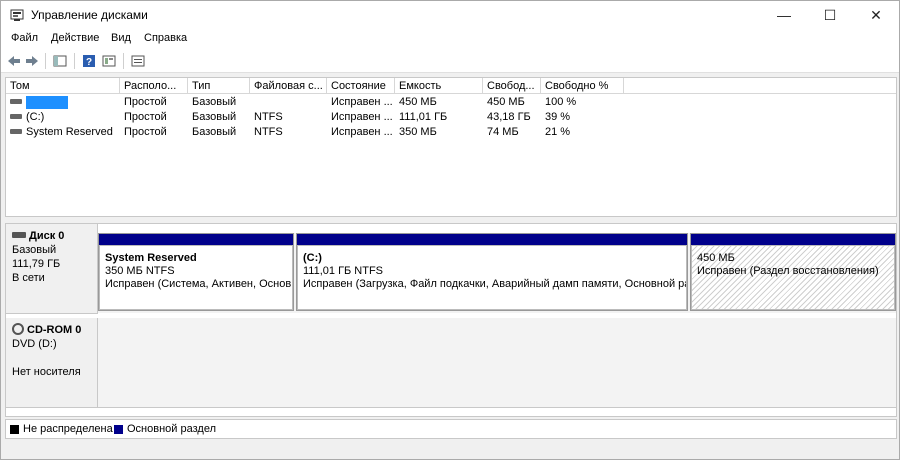 Image resolution: width=900 pixels, height=460 pixels. What do you see at coordinates (171, 429) in the screenshot?
I see `legend-primary-partition: Основной раздел` at bounding box center [171, 429].